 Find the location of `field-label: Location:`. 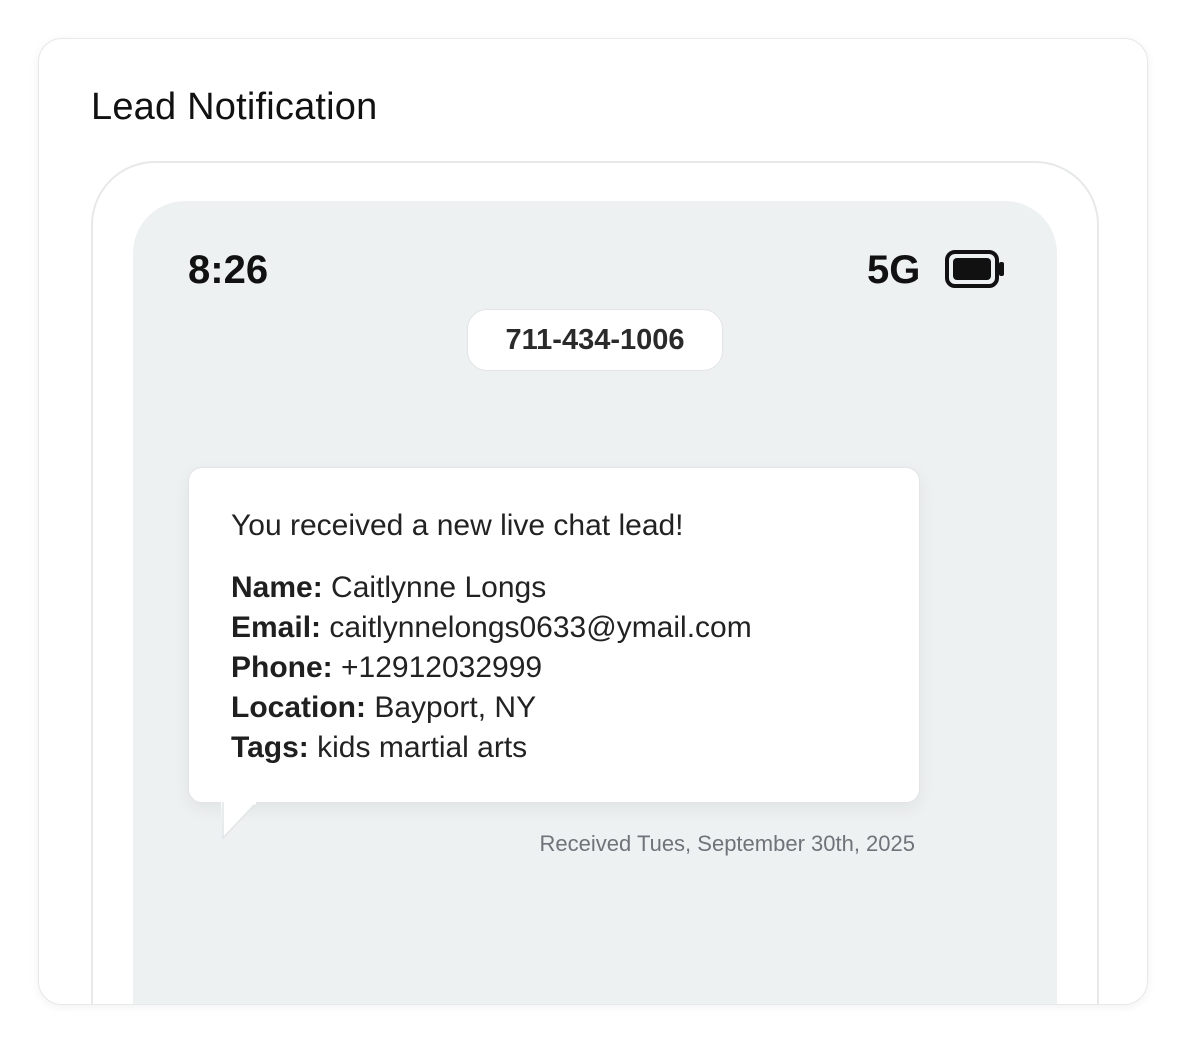

field-label: Location: is located at coordinates (298, 707).